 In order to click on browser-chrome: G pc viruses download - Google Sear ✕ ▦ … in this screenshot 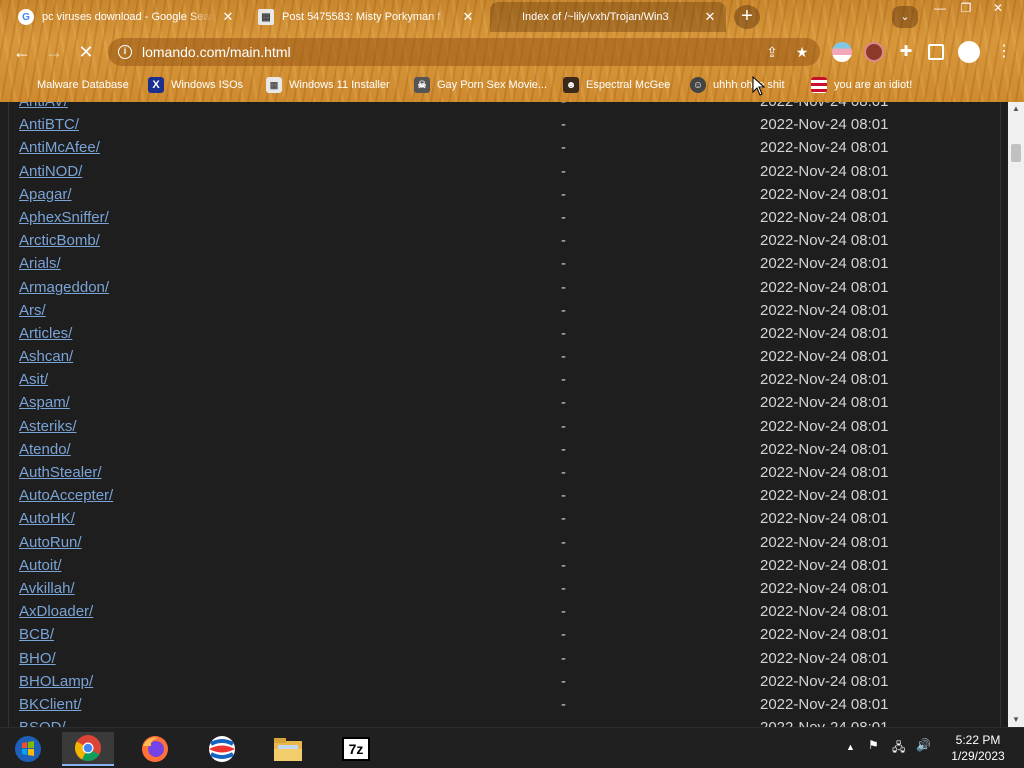, I will do `click(512, 51)`.